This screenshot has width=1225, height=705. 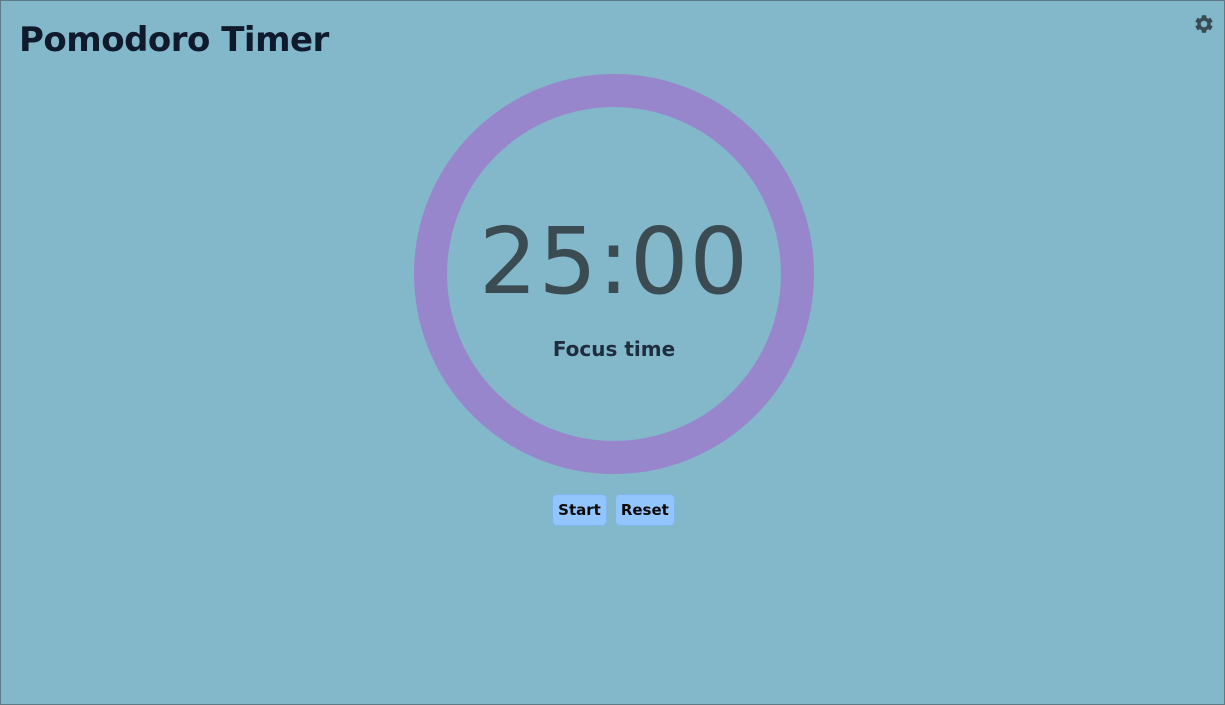 I want to click on reset-button: Reset, so click(x=644, y=510).